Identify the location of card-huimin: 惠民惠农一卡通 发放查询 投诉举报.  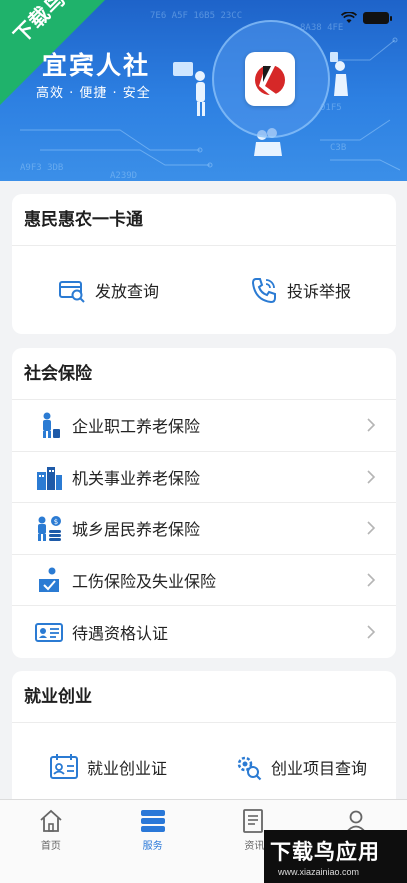
(204, 264).